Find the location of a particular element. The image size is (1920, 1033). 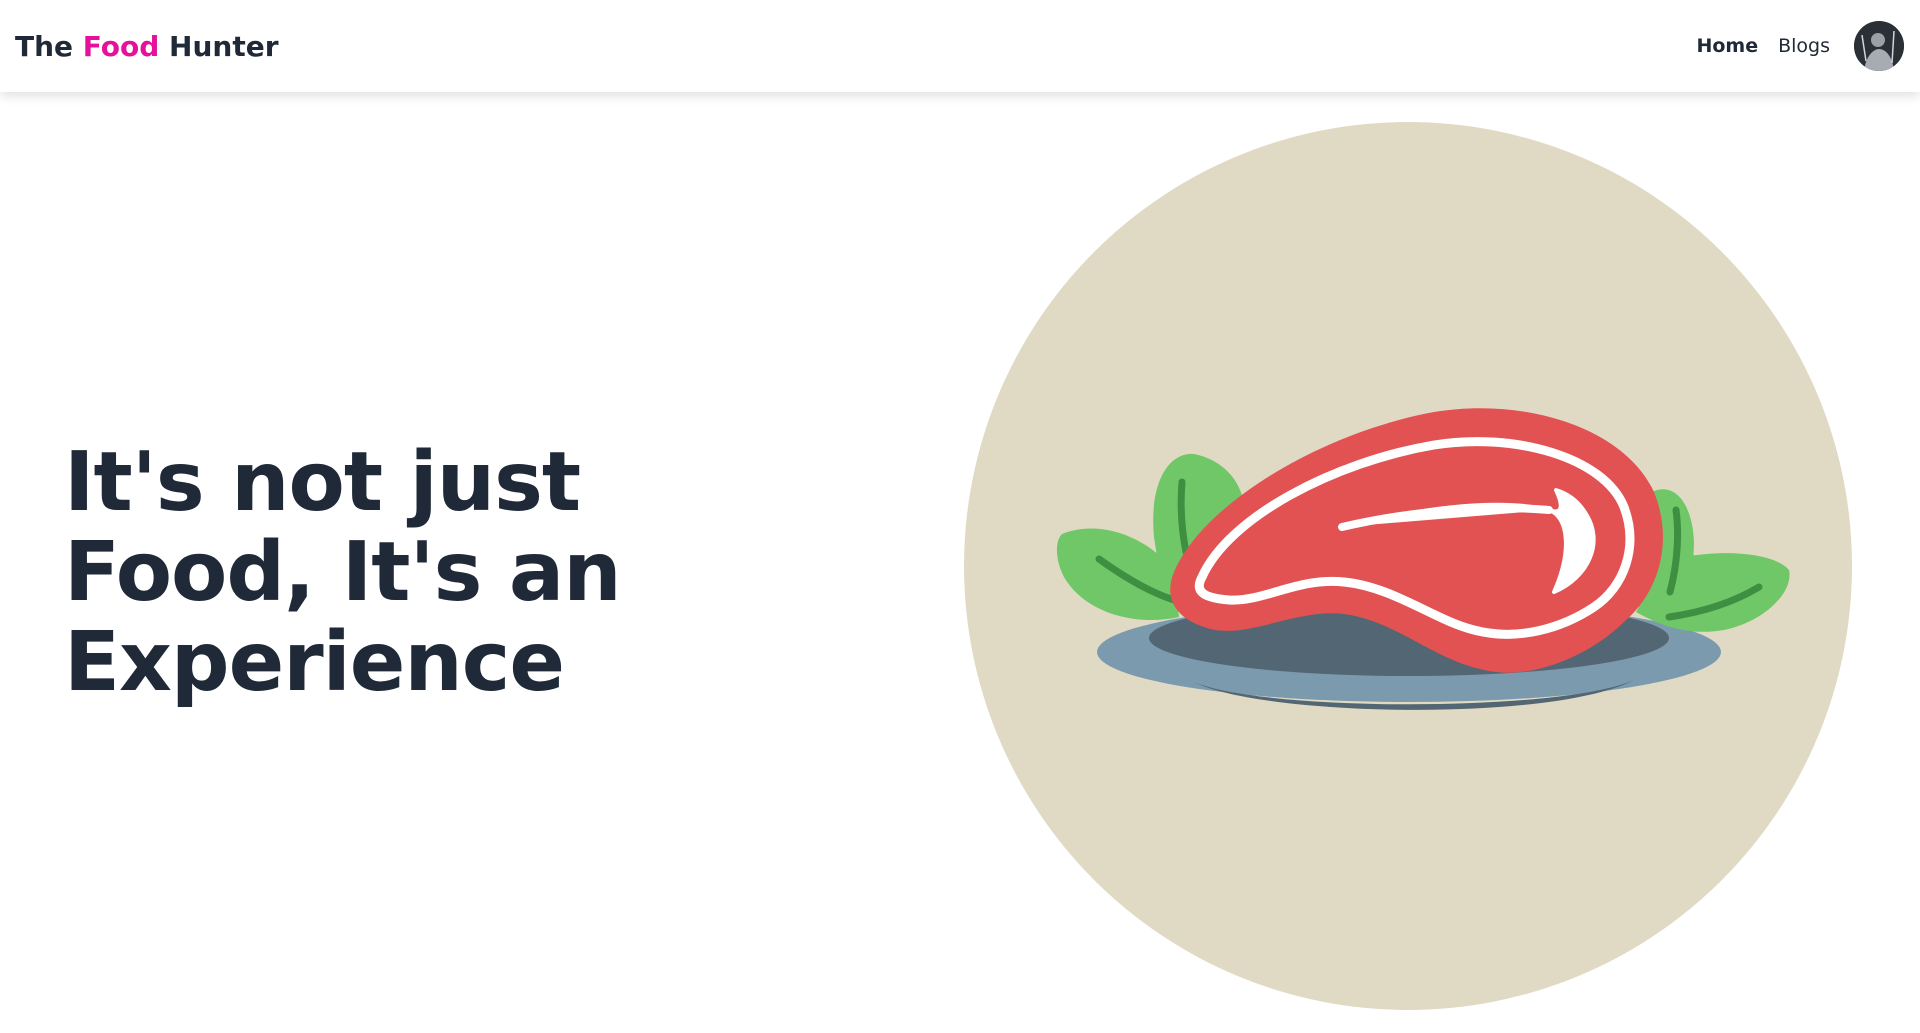

hero-title-line-3: Experience is located at coordinates (314, 662).